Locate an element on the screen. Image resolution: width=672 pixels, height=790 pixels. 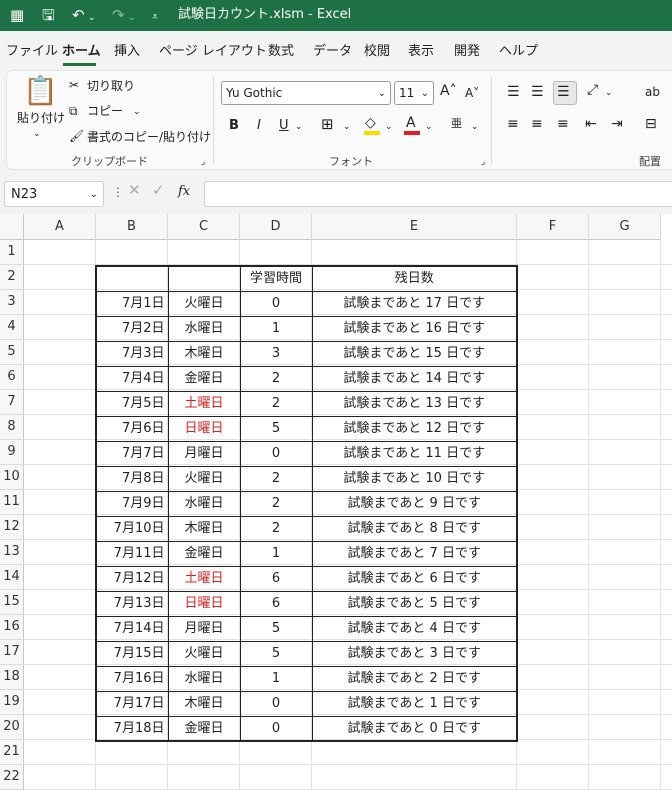
remaining-days-cell: 試験まであと 16 日です is located at coordinates (414, 328).